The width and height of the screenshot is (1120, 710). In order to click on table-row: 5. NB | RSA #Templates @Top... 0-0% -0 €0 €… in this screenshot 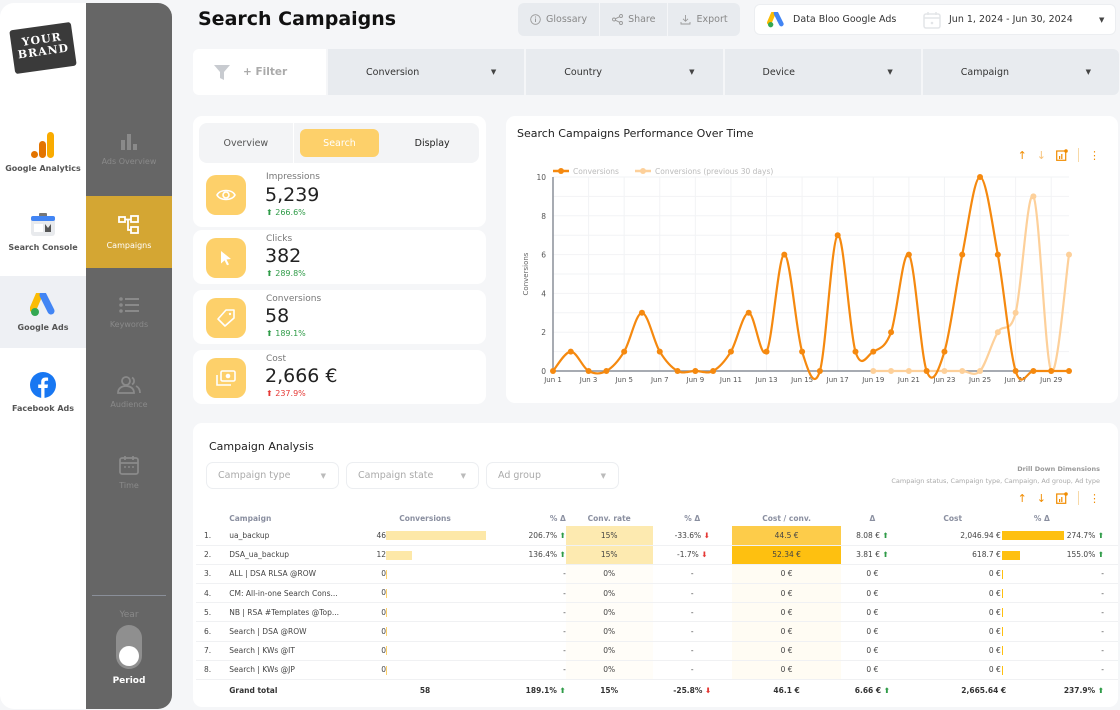, I will do `click(657, 612)`.